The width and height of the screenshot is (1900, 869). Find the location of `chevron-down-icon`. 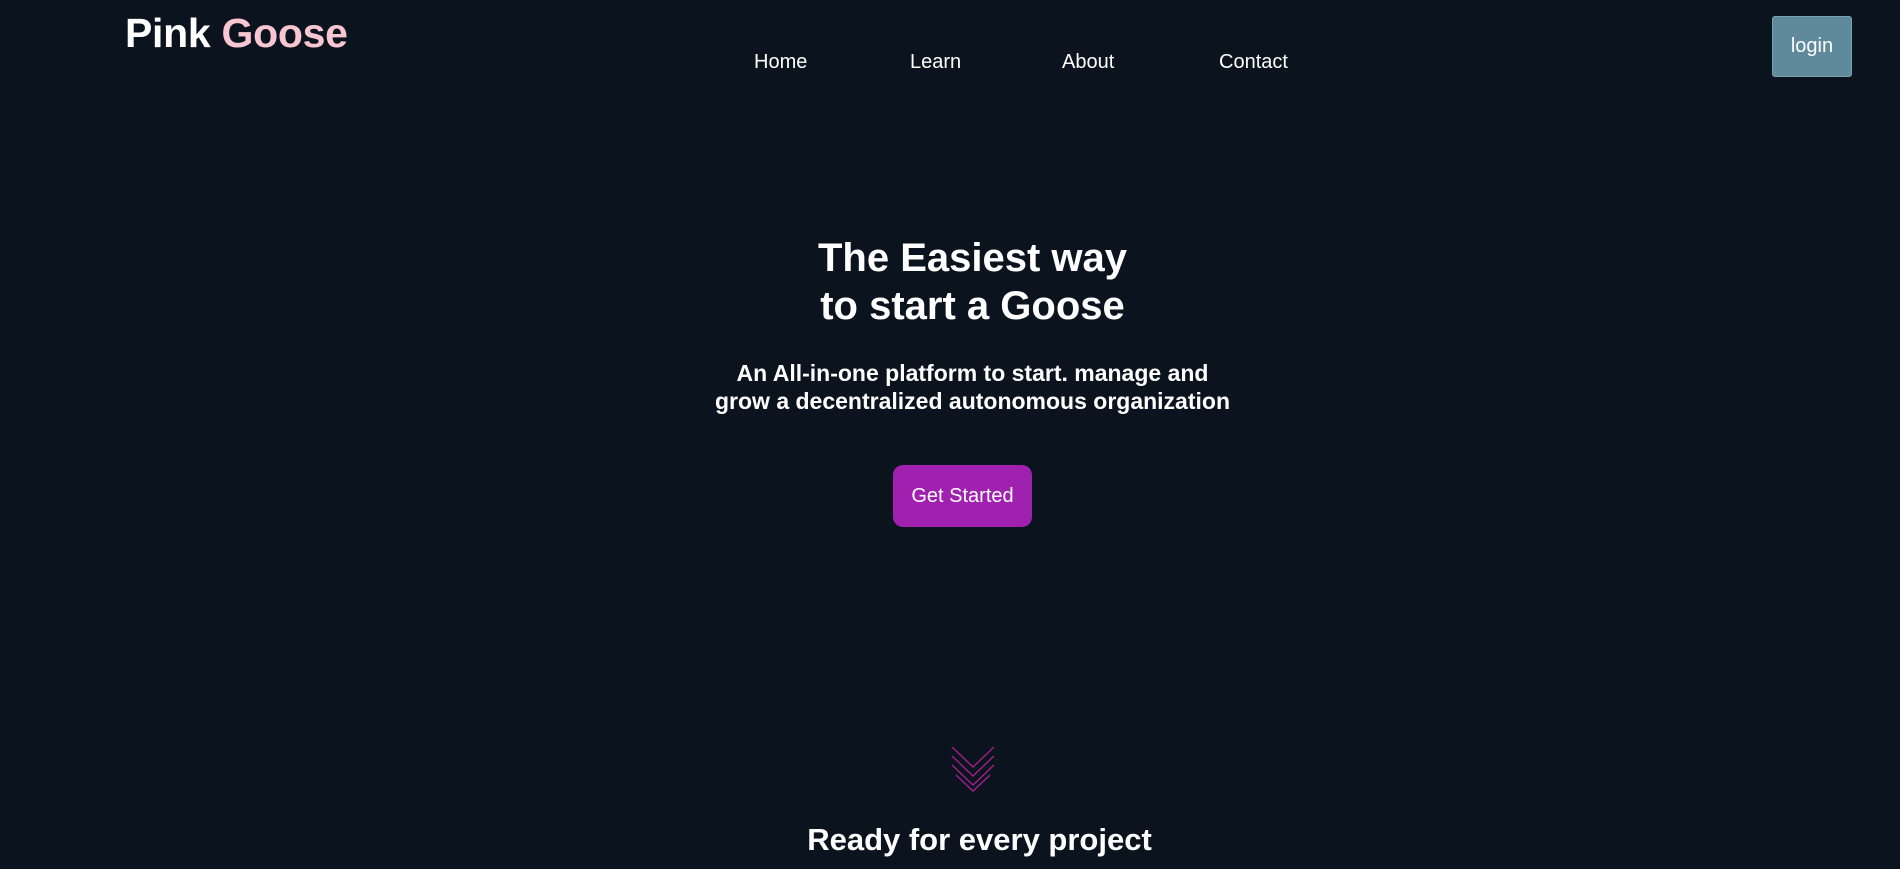

chevron-down-icon is located at coordinates (973, 770).